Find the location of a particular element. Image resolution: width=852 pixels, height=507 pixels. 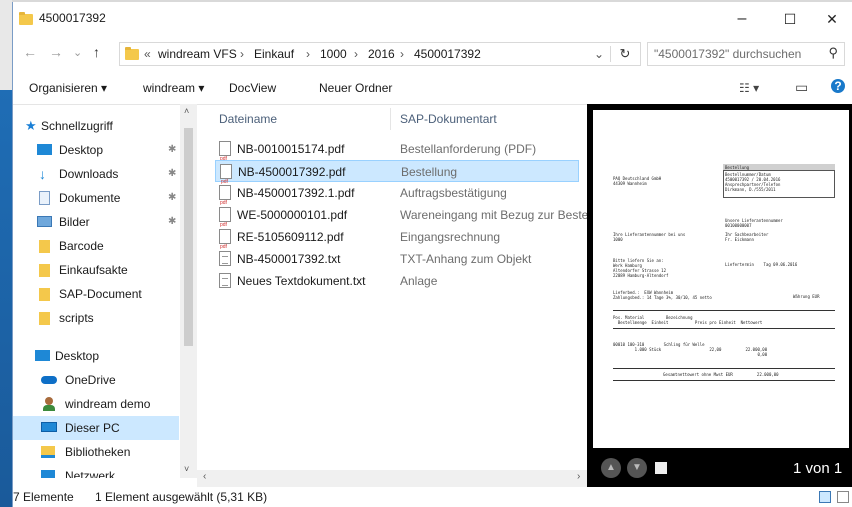

pictures-icon is located at coordinates (44, 221).